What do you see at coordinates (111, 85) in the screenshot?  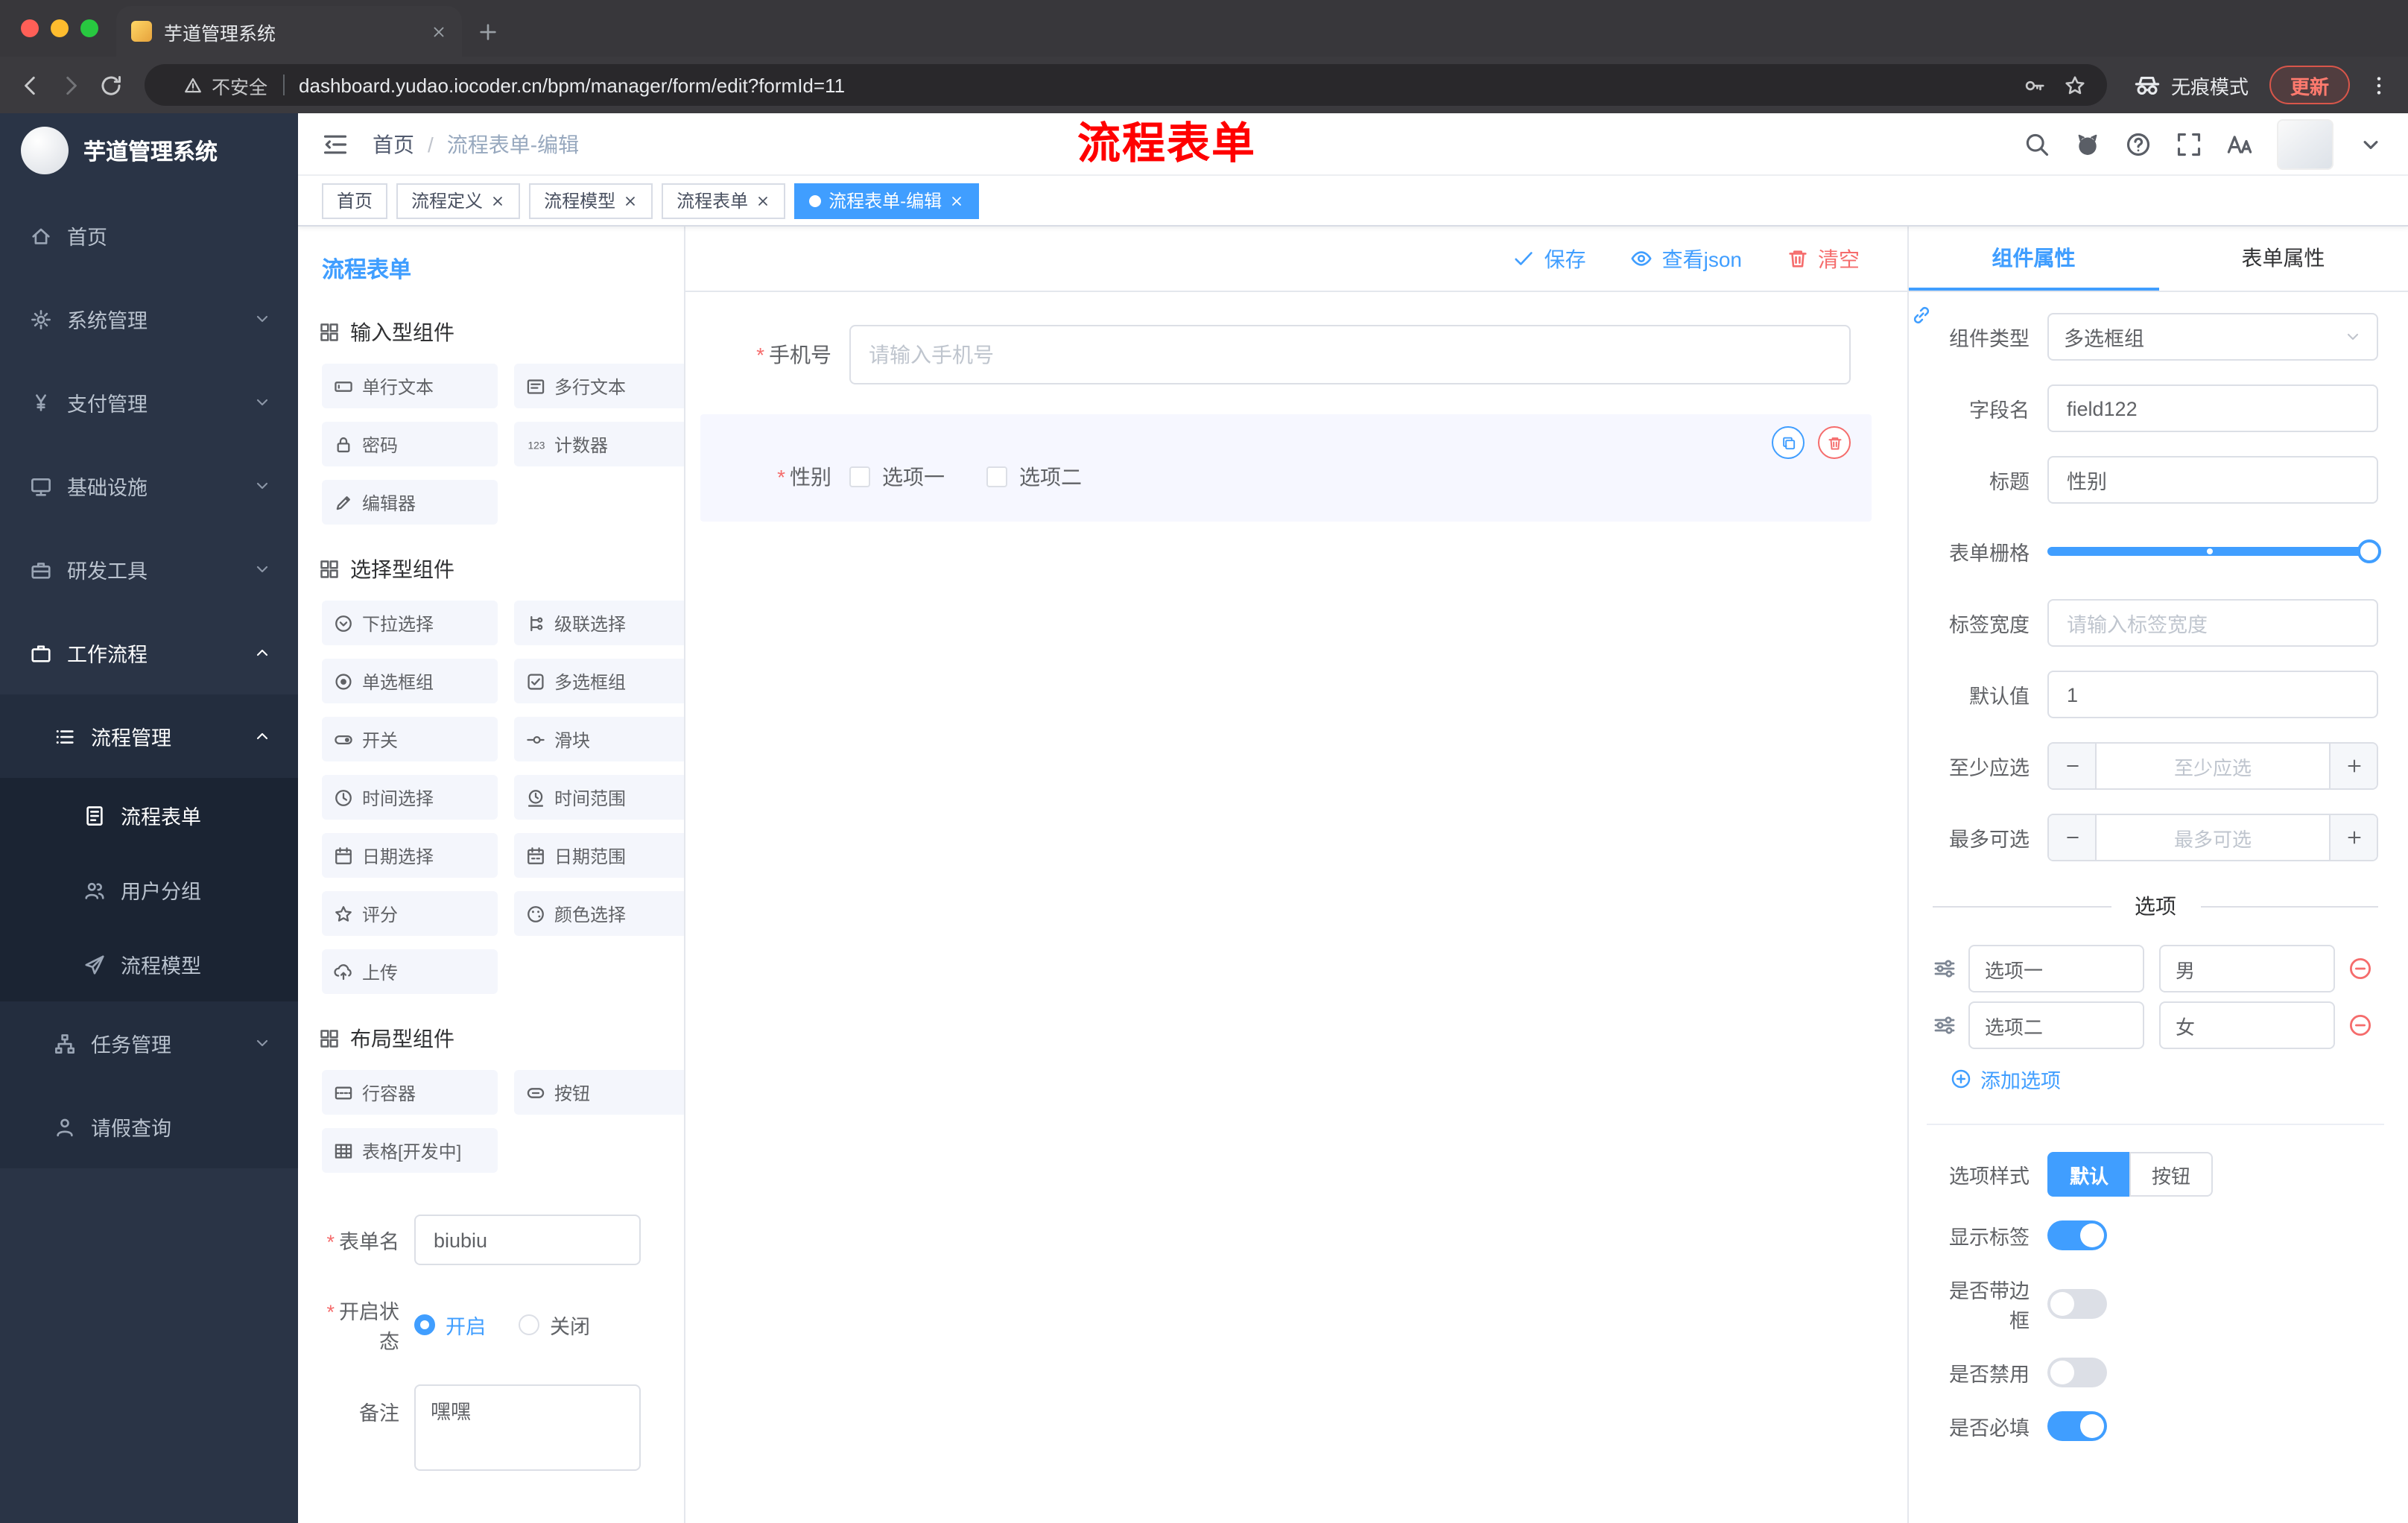 I see `reload-icon` at bounding box center [111, 85].